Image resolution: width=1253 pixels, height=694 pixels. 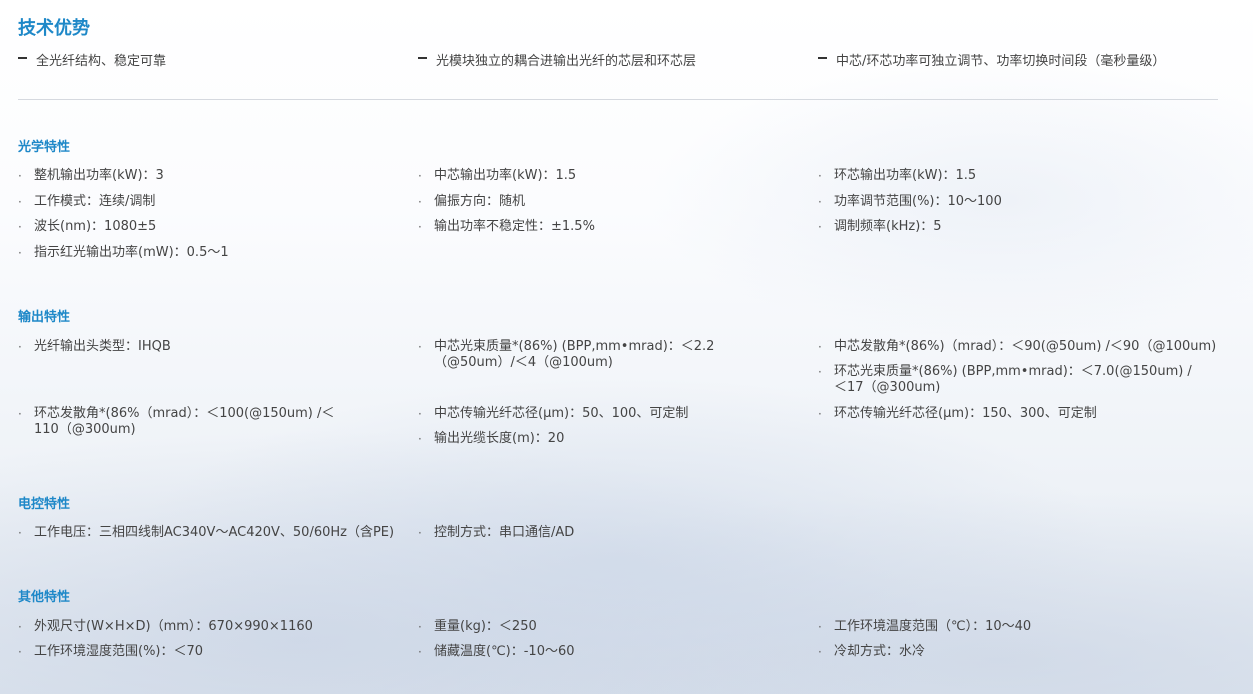 What do you see at coordinates (94, 346) in the screenshot?
I see `spec-item: · 光纤输出头类型：IHQB` at bounding box center [94, 346].